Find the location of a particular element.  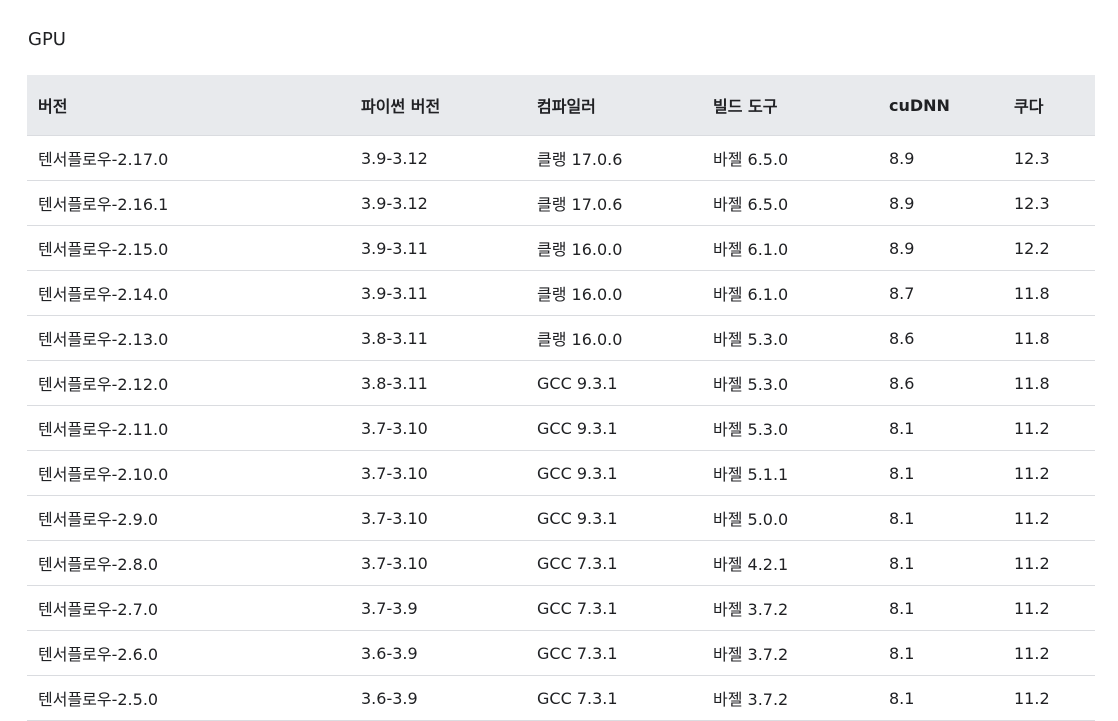

cell-version: 텐서플로우-2.15.0 is located at coordinates (188, 248).